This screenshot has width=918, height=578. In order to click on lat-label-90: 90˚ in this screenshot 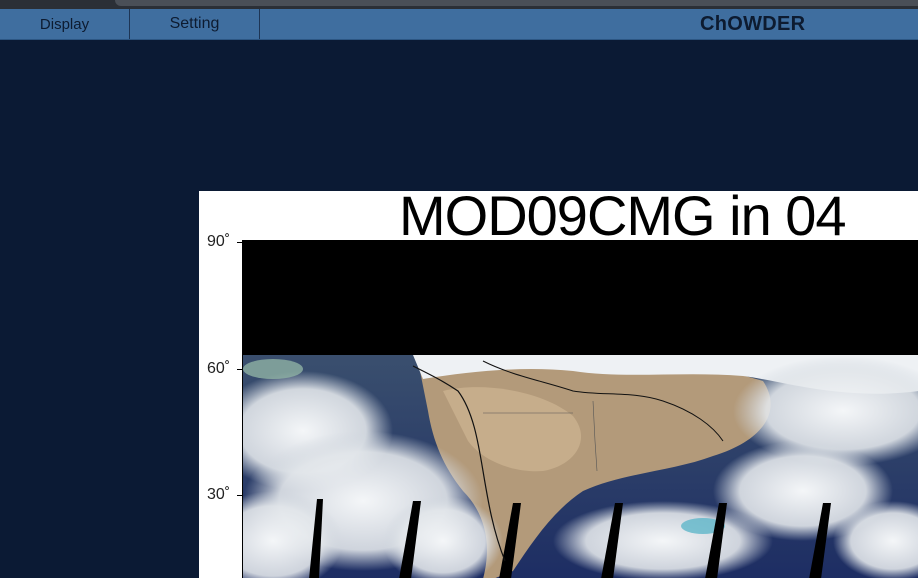, I will do `click(219, 241)`.